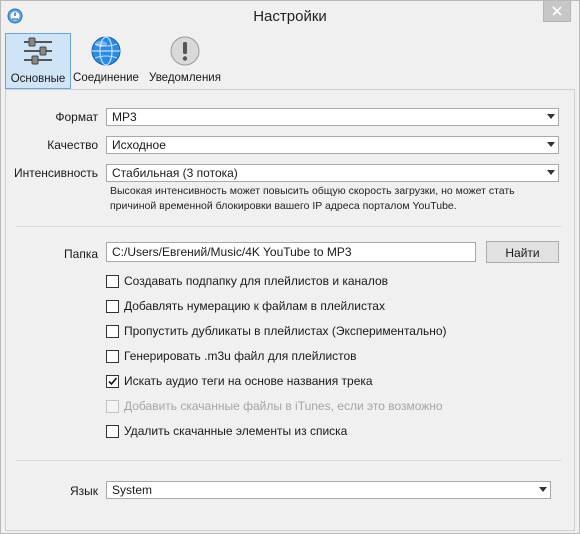 This screenshot has height=534, width=580. Describe the element at coordinates (332, 173) in the screenshot. I see `intensity-select: Стабильная (3 потока)` at that location.